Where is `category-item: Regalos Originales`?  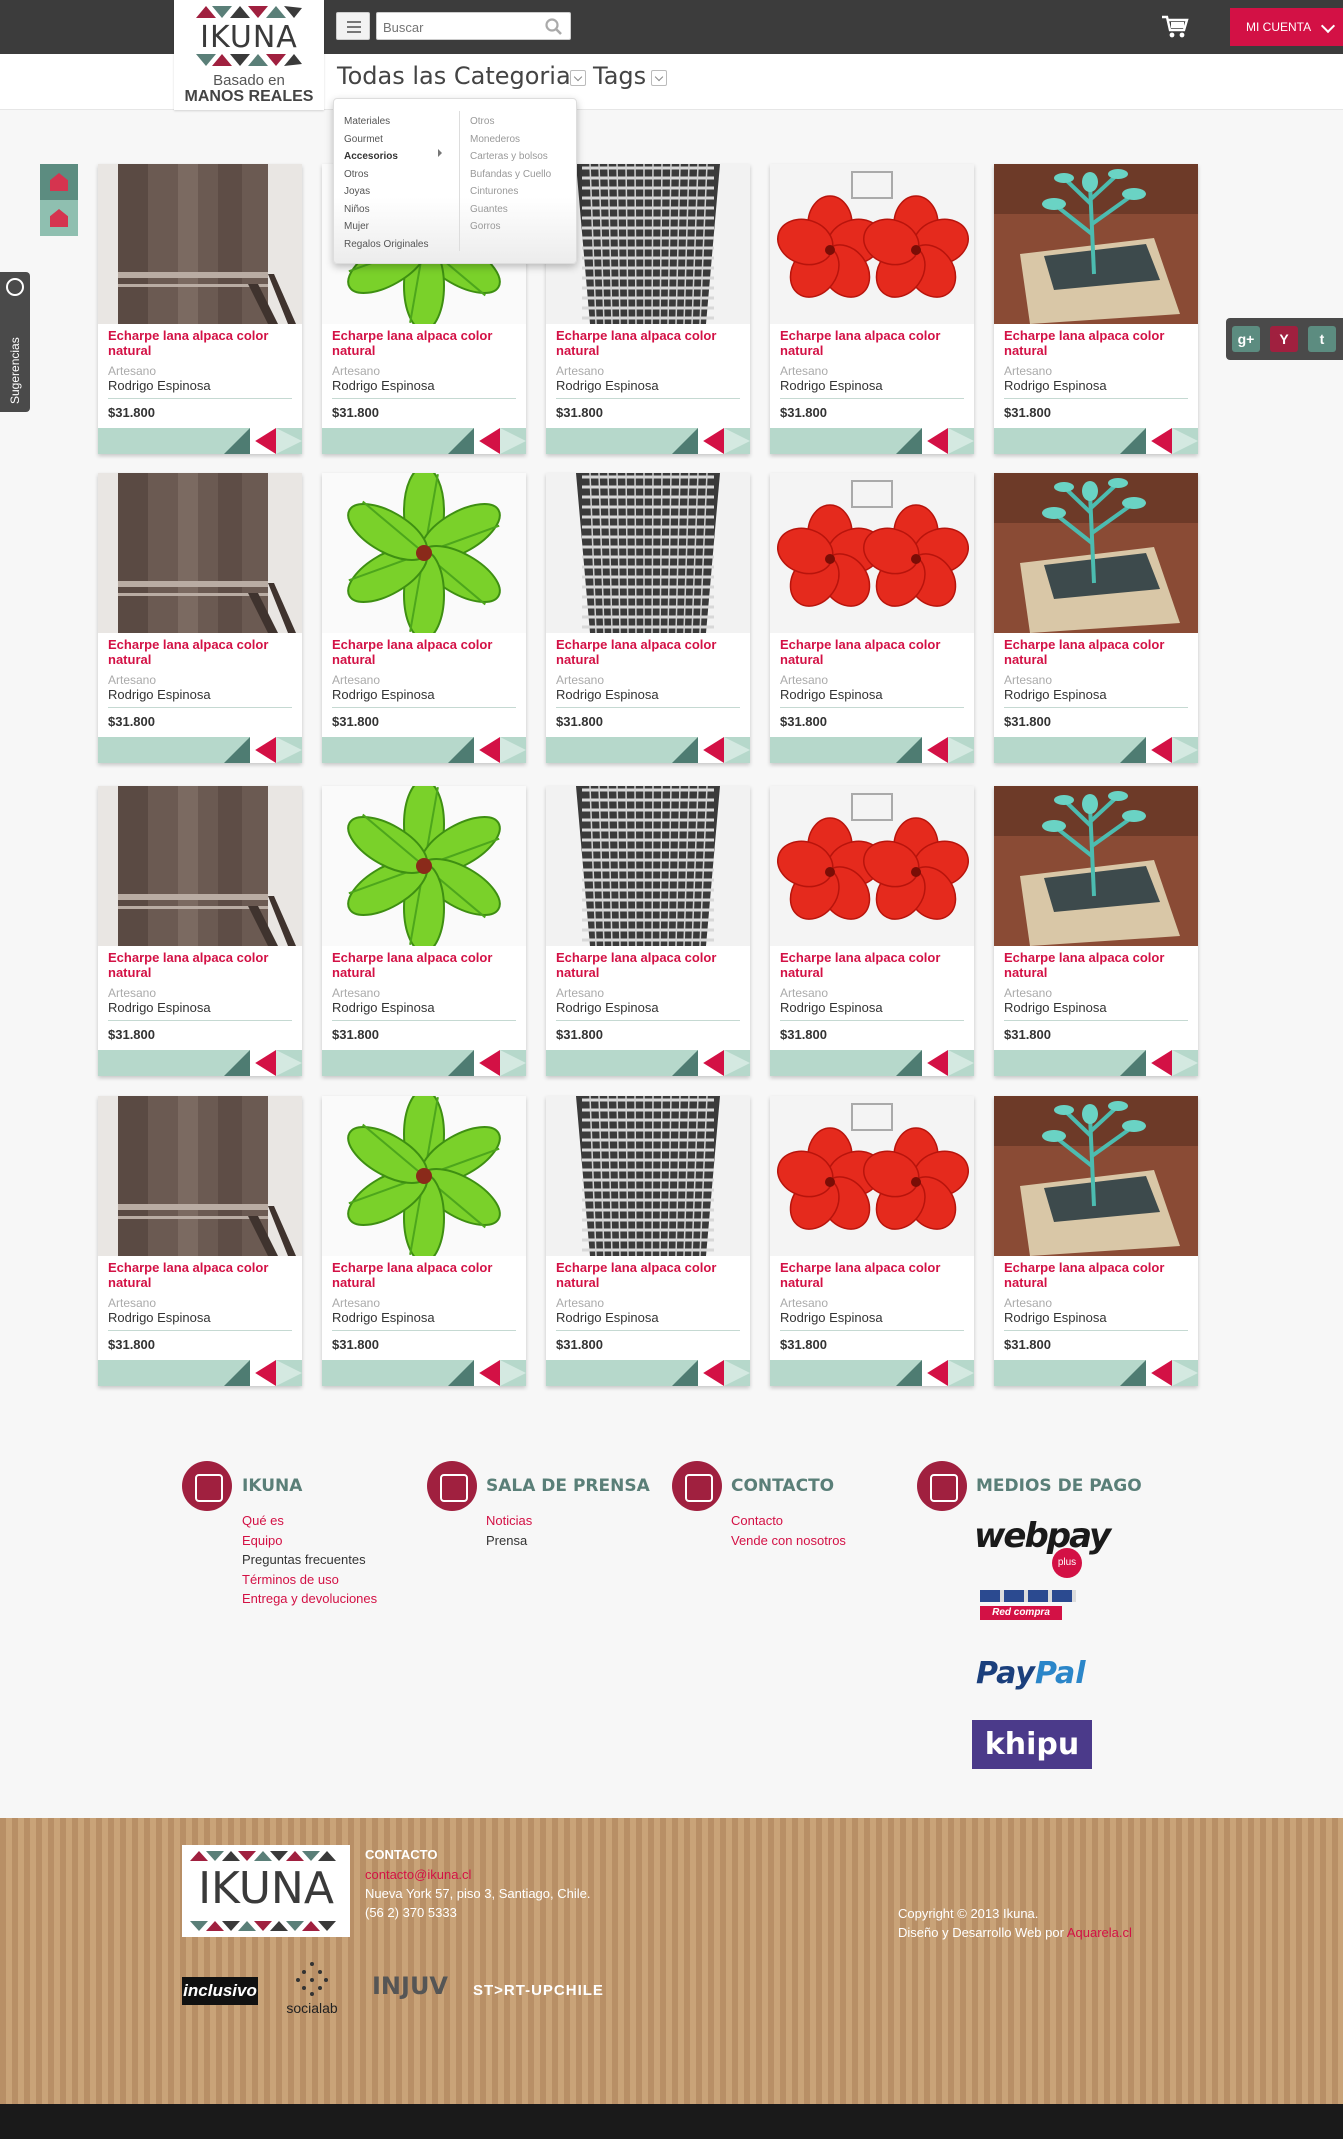 category-item: Regalos Originales is located at coordinates (386, 245).